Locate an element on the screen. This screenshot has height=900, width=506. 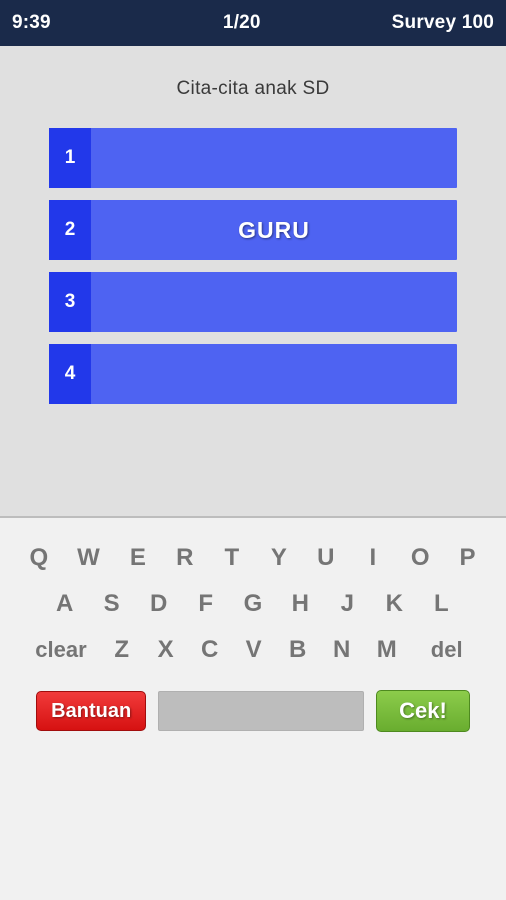
key-y: Y is located at coordinates (279, 558).